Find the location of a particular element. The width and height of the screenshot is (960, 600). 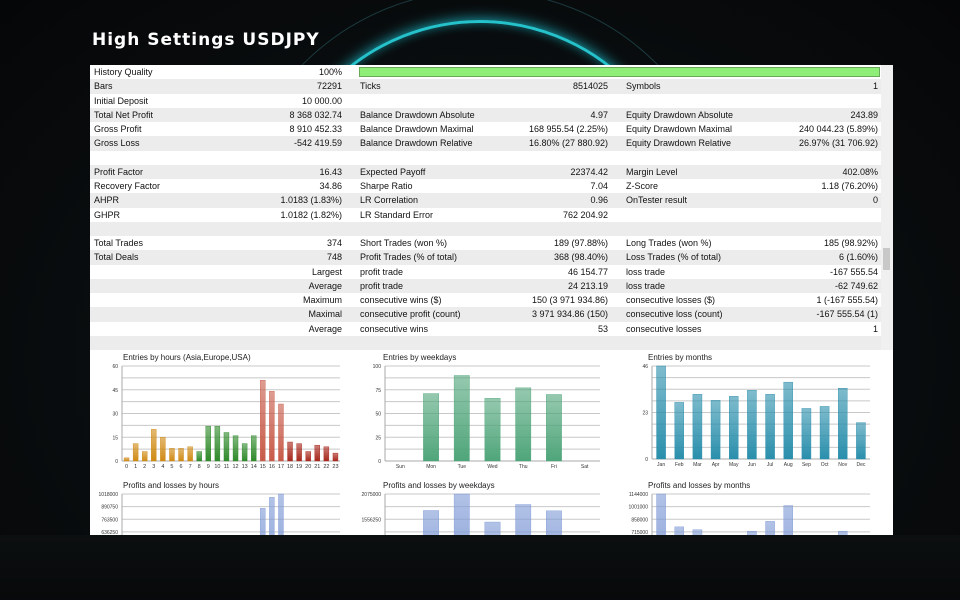

x-tick-label: 21 is located at coordinates (317, 467).